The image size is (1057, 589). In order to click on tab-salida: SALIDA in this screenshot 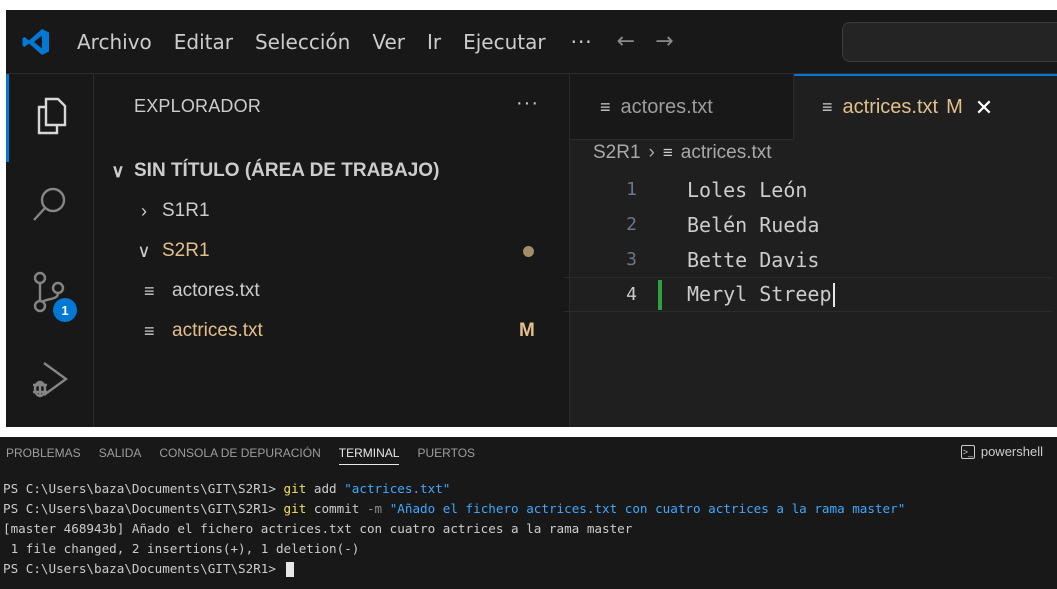, I will do `click(120, 453)`.